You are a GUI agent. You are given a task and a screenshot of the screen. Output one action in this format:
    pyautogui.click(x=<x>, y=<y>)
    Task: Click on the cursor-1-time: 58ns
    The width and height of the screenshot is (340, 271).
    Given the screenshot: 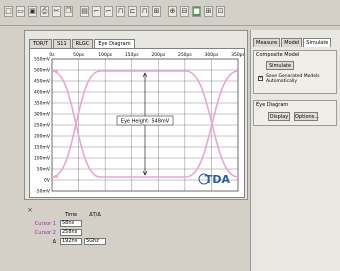 What is the action you would take?
    pyautogui.click(x=71, y=223)
    